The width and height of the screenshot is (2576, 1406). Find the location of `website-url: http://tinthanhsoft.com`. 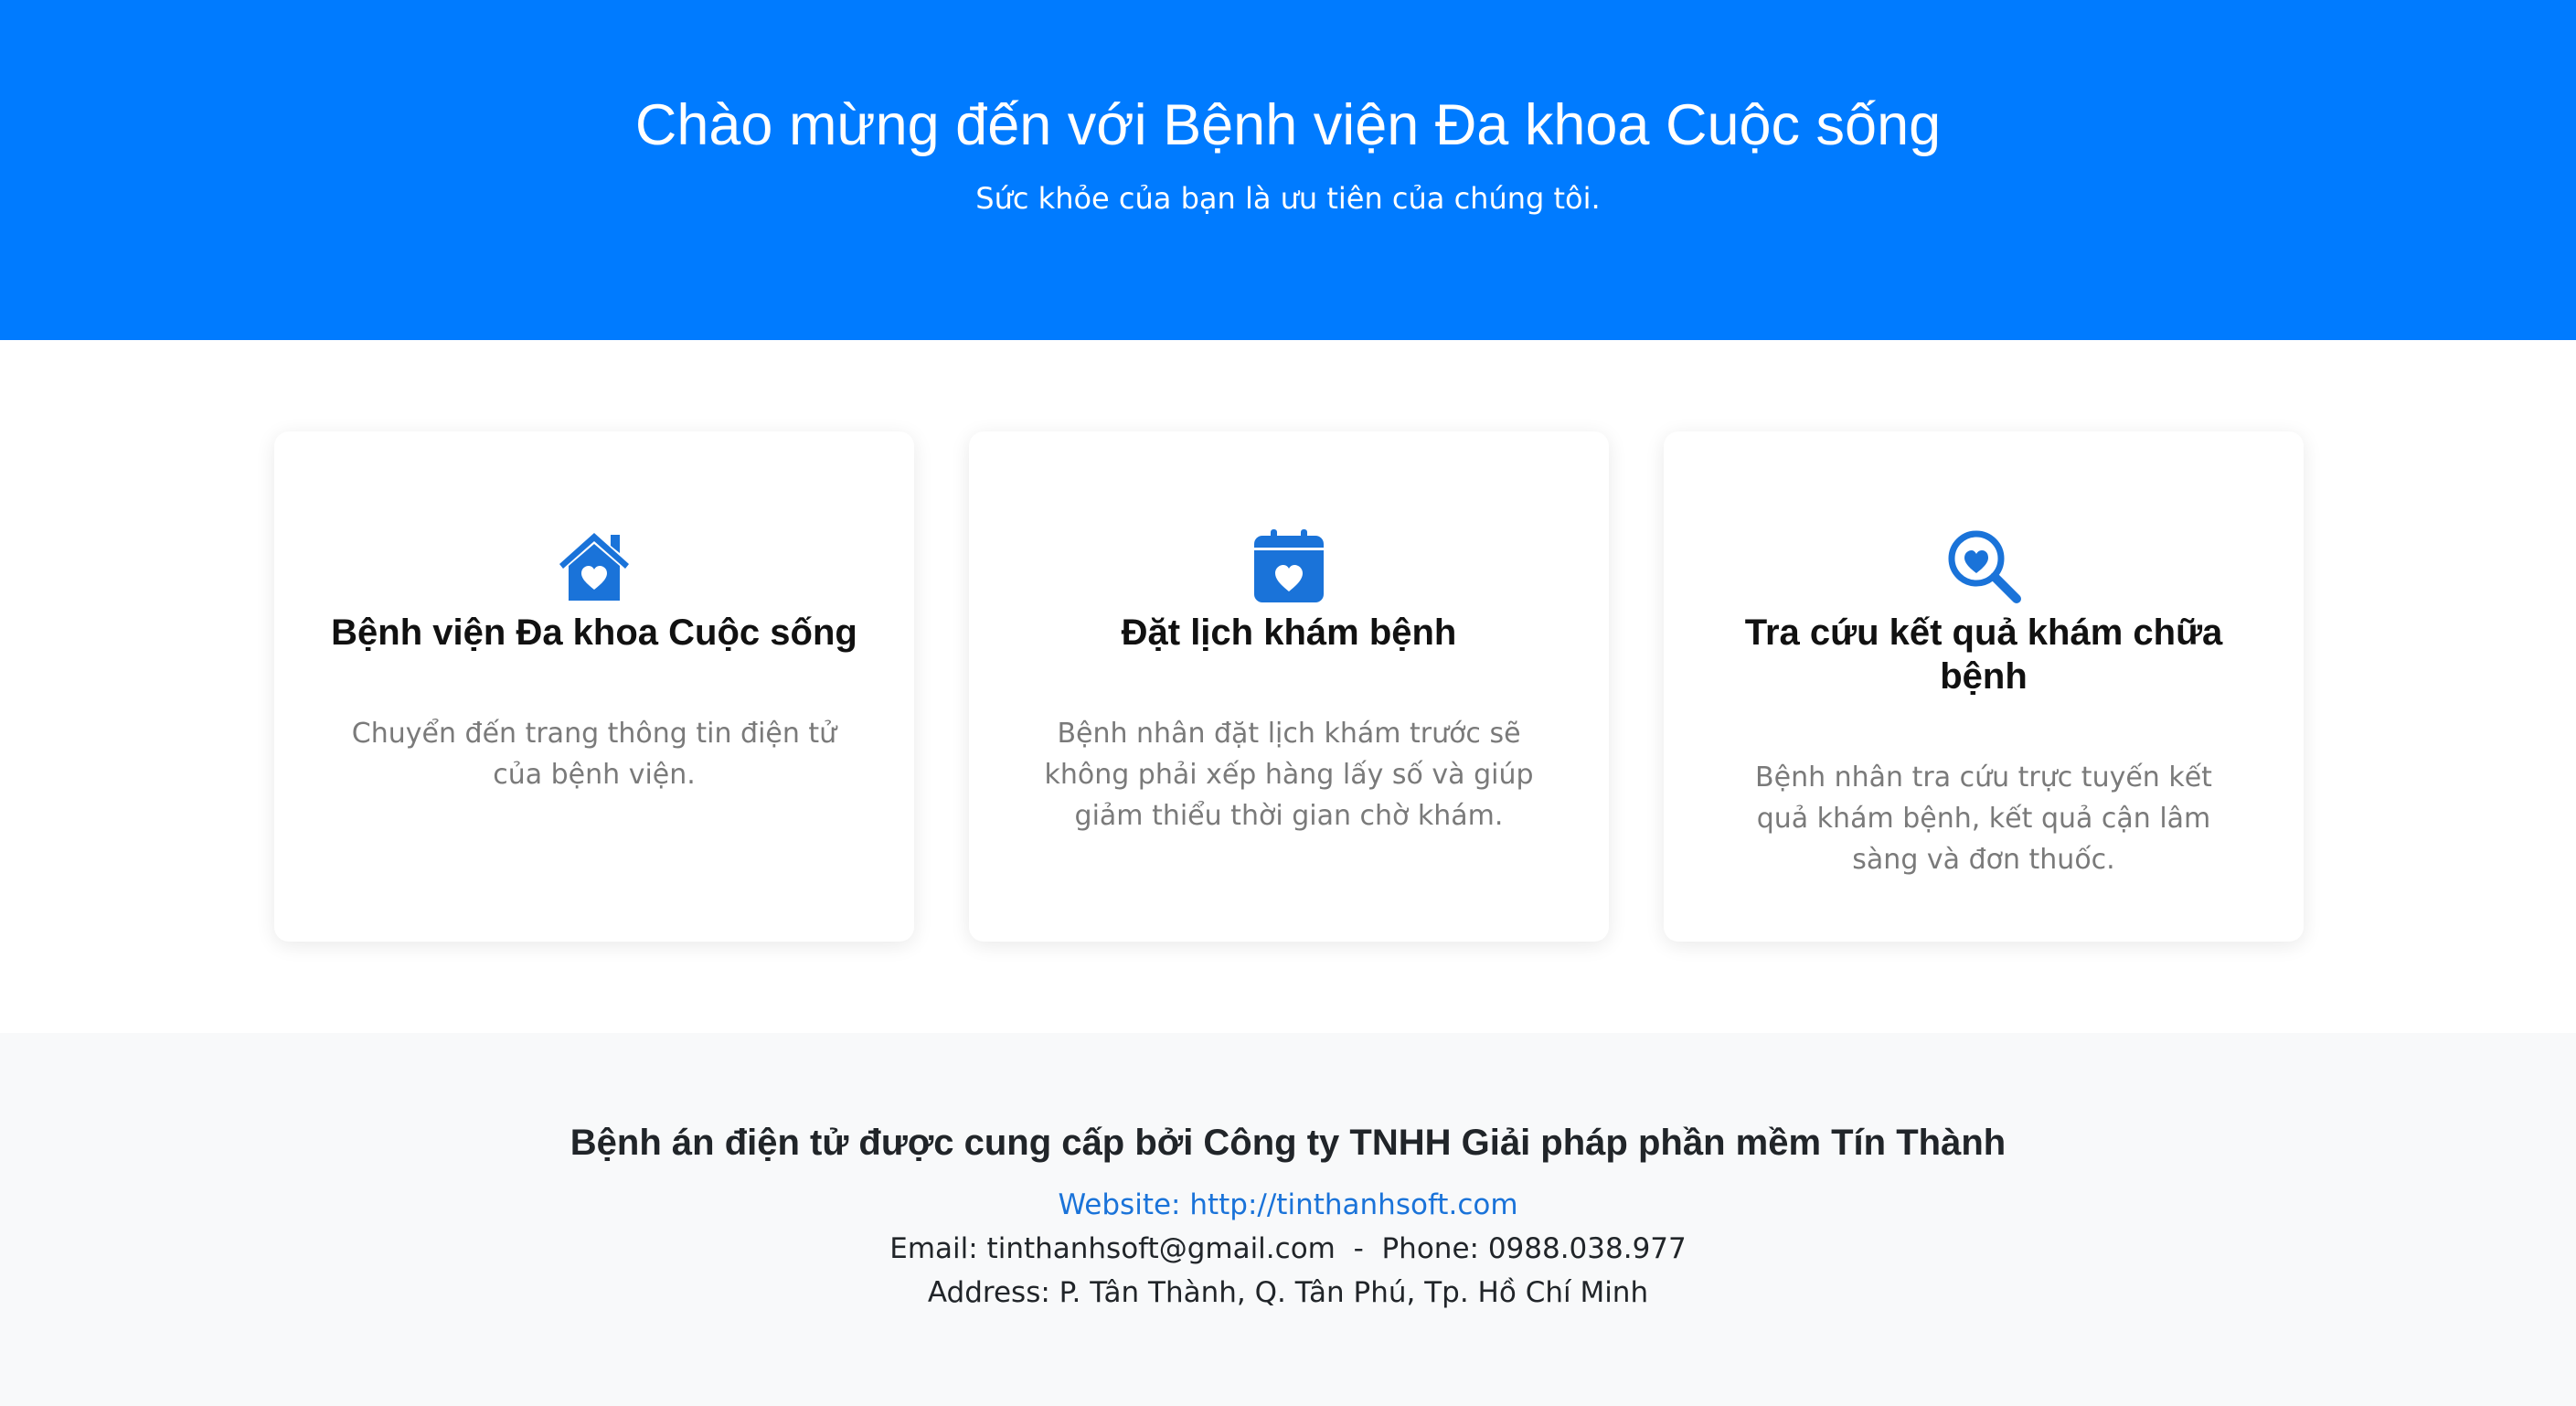

website-url: http://tinthanhsoft.com is located at coordinates (1353, 1205).